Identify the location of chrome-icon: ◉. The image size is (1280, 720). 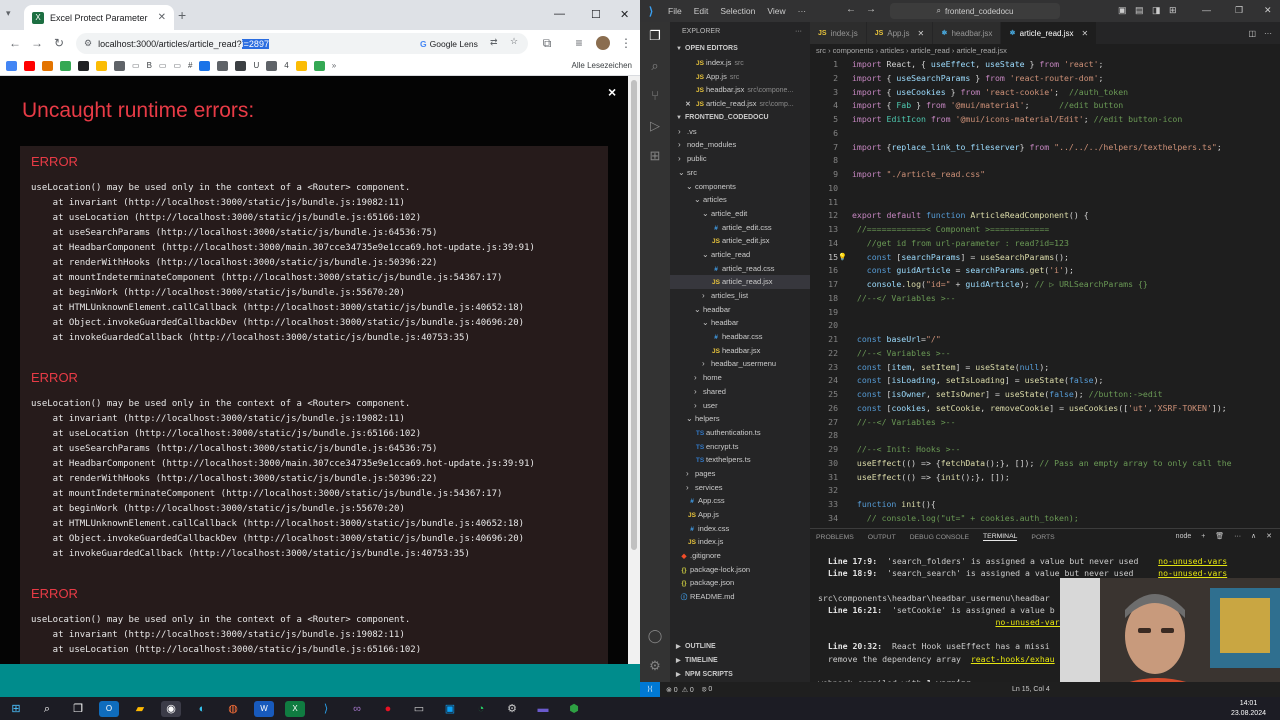
(171, 708).